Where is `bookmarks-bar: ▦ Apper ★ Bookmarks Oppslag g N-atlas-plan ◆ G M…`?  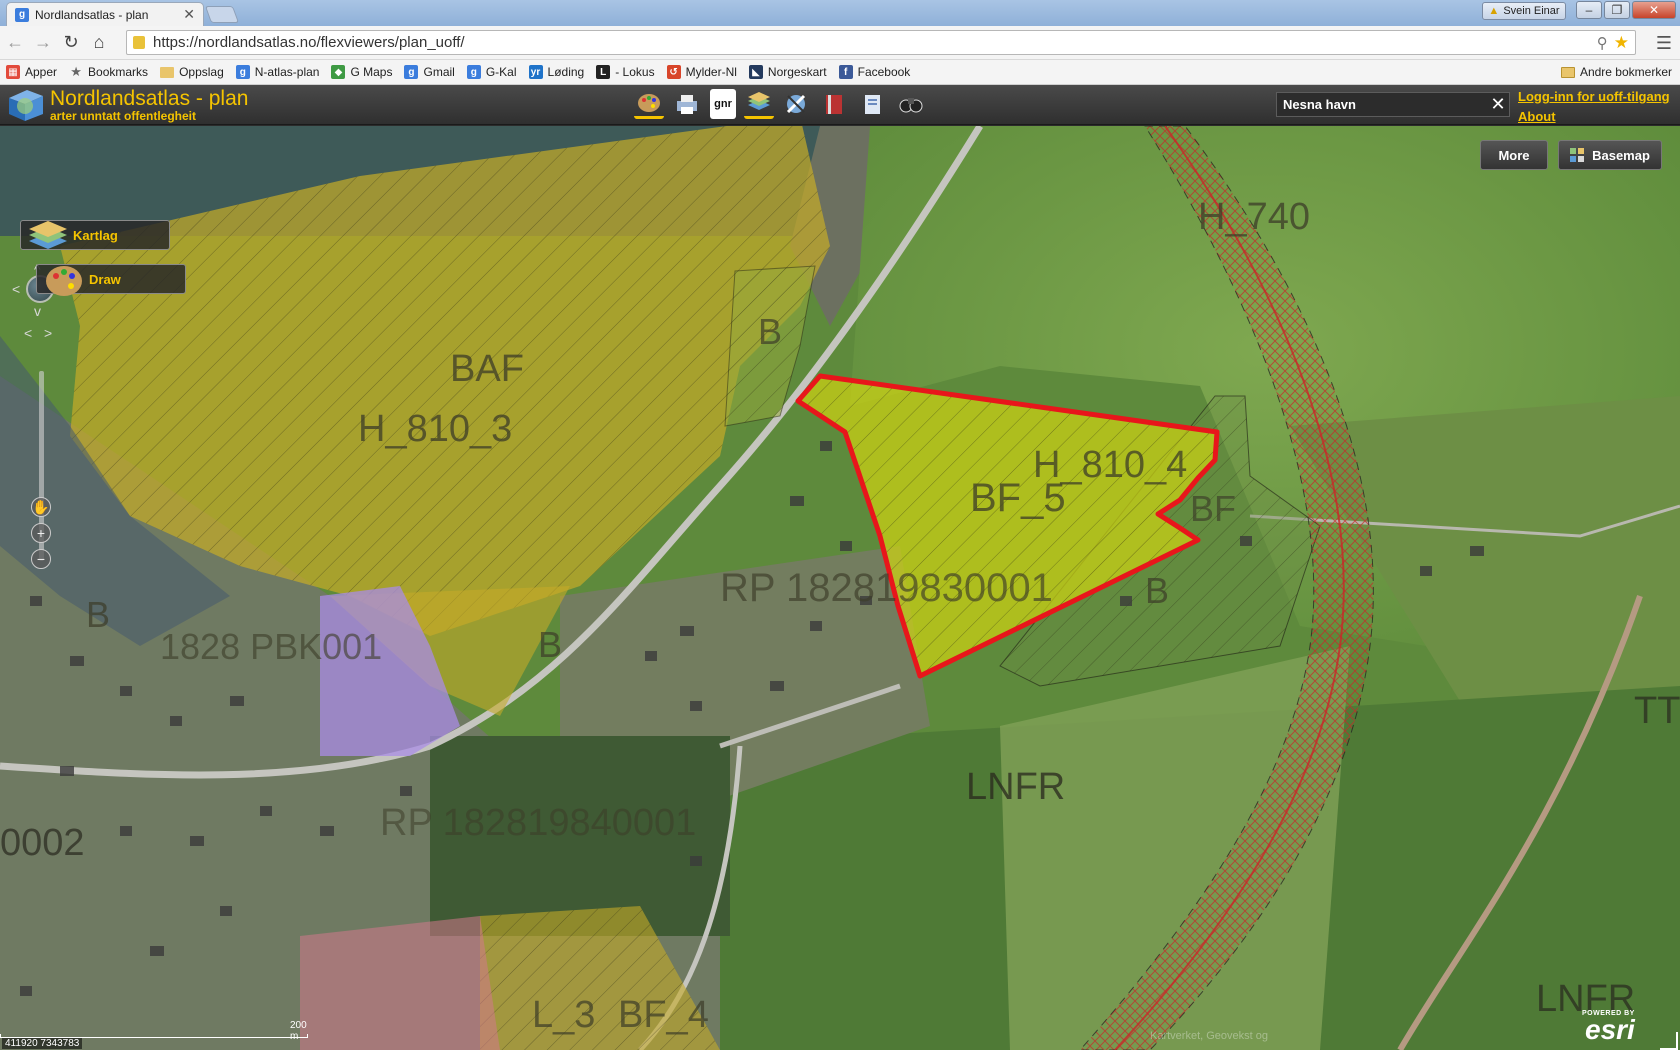 bookmarks-bar: ▦ Apper ★ Bookmarks Oppslag g N-atlas-plan ◆ G M… is located at coordinates (840, 72).